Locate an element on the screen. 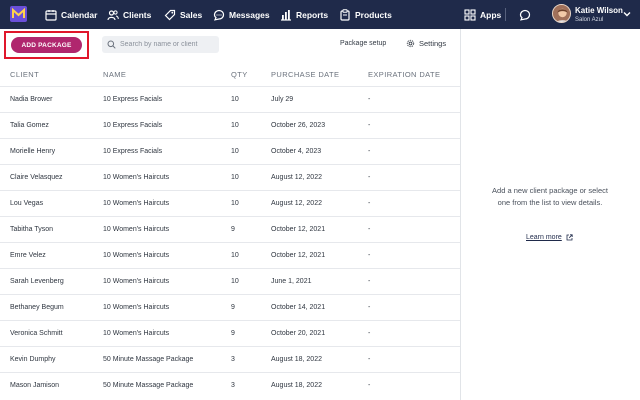  nav-sales: Sales is located at coordinates (183, 14).